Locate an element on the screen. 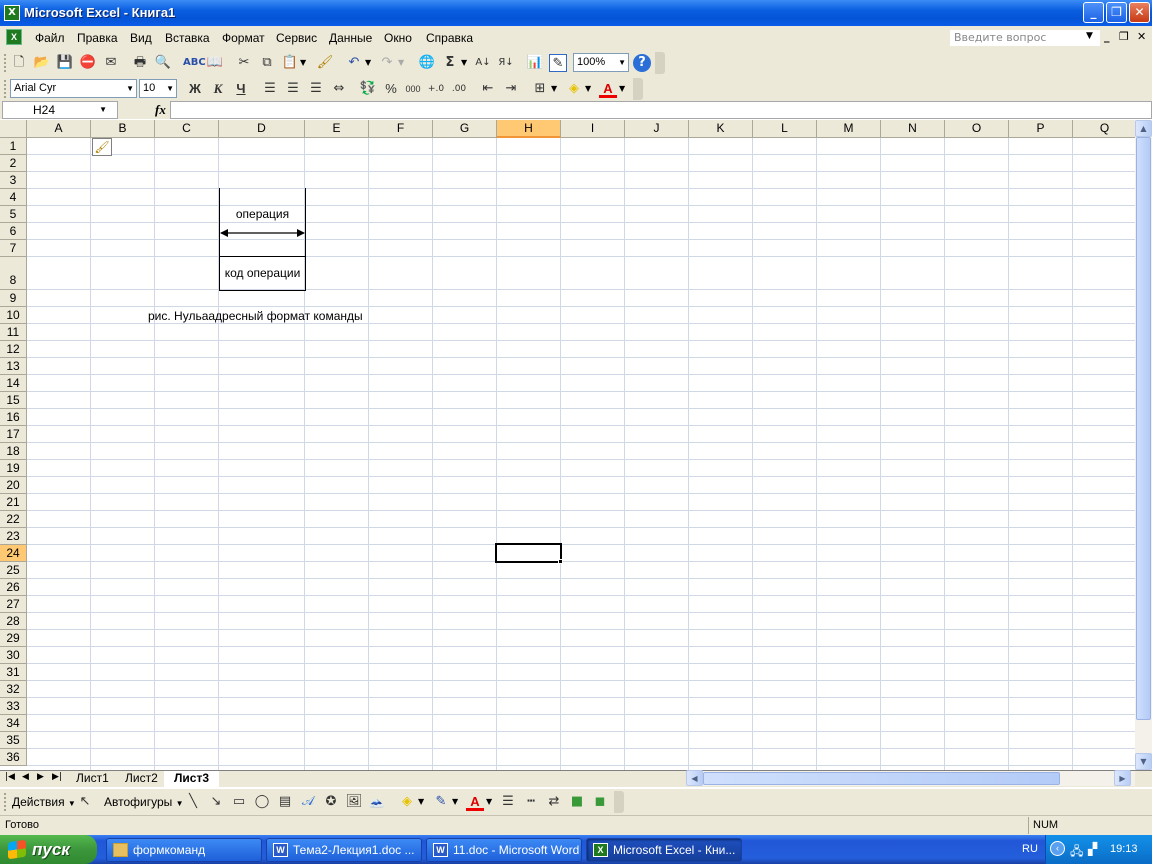  underline-button: Ч is located at coordinates (241, 89).